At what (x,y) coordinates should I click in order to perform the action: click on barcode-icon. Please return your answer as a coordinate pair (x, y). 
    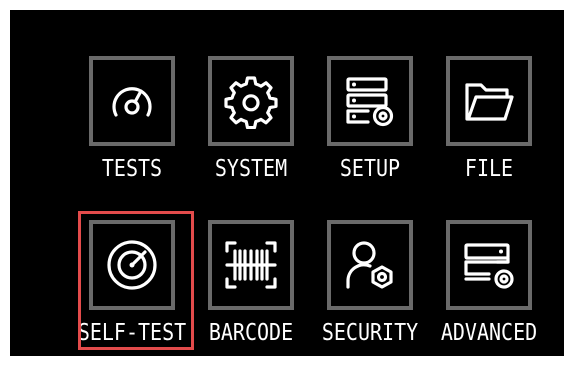
    Looking at the image, I should click on (251, 265).